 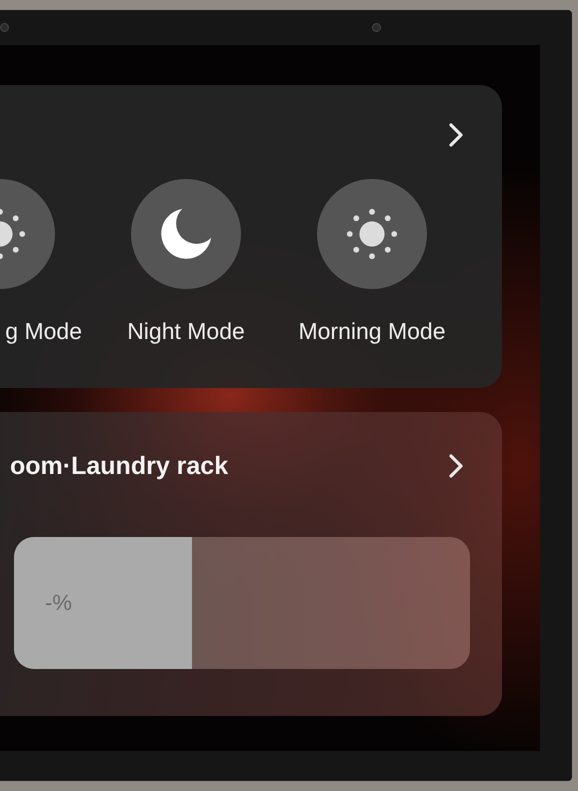 I want to click on mode-label: Night Mode, so click(x=186, y=331).